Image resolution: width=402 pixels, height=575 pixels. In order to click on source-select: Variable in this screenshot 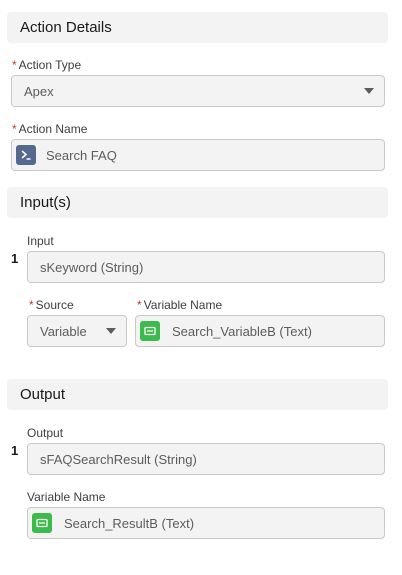, I will do `click(77, 331)`.